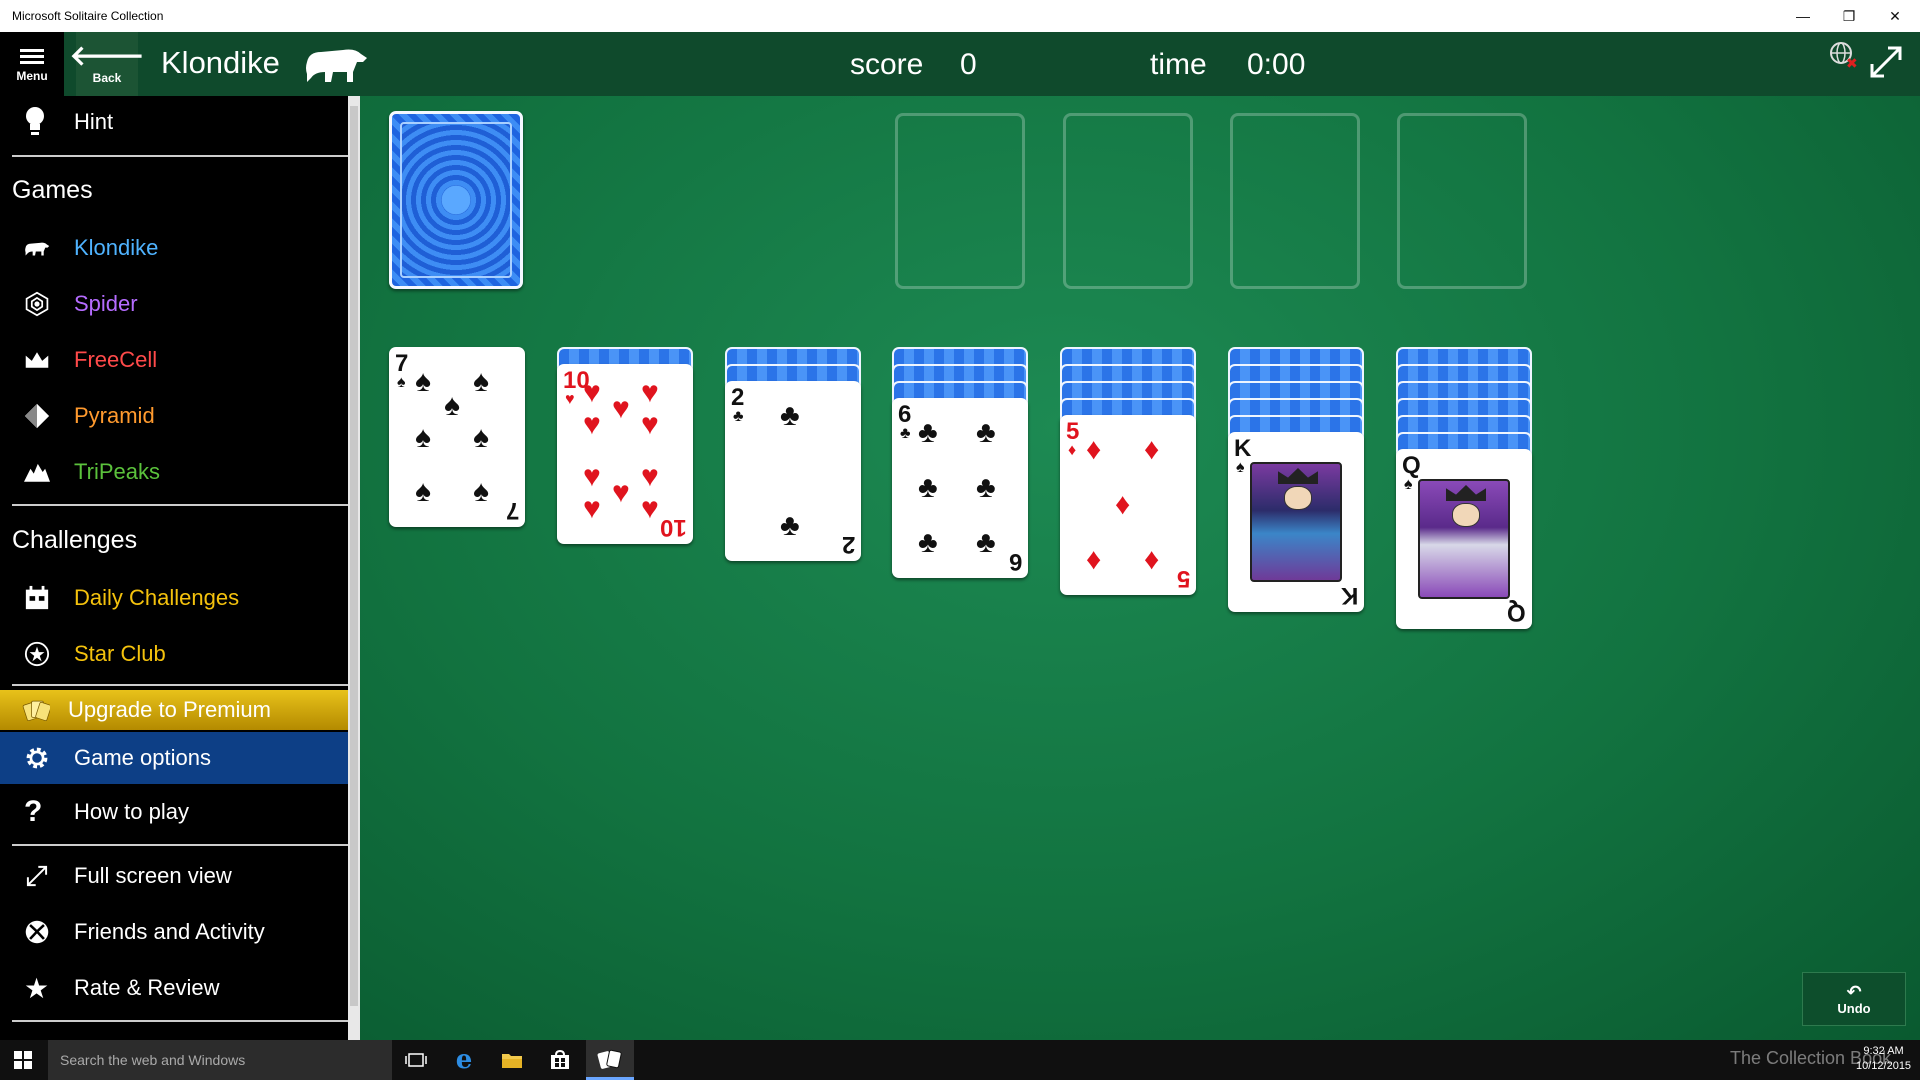 Image resolution: width=1920 pixels, height=1080 pixels. Describe the element at coordinates (117, 471) in the screenshot. I see `tripeaks-label: TriPeaks` at that location.